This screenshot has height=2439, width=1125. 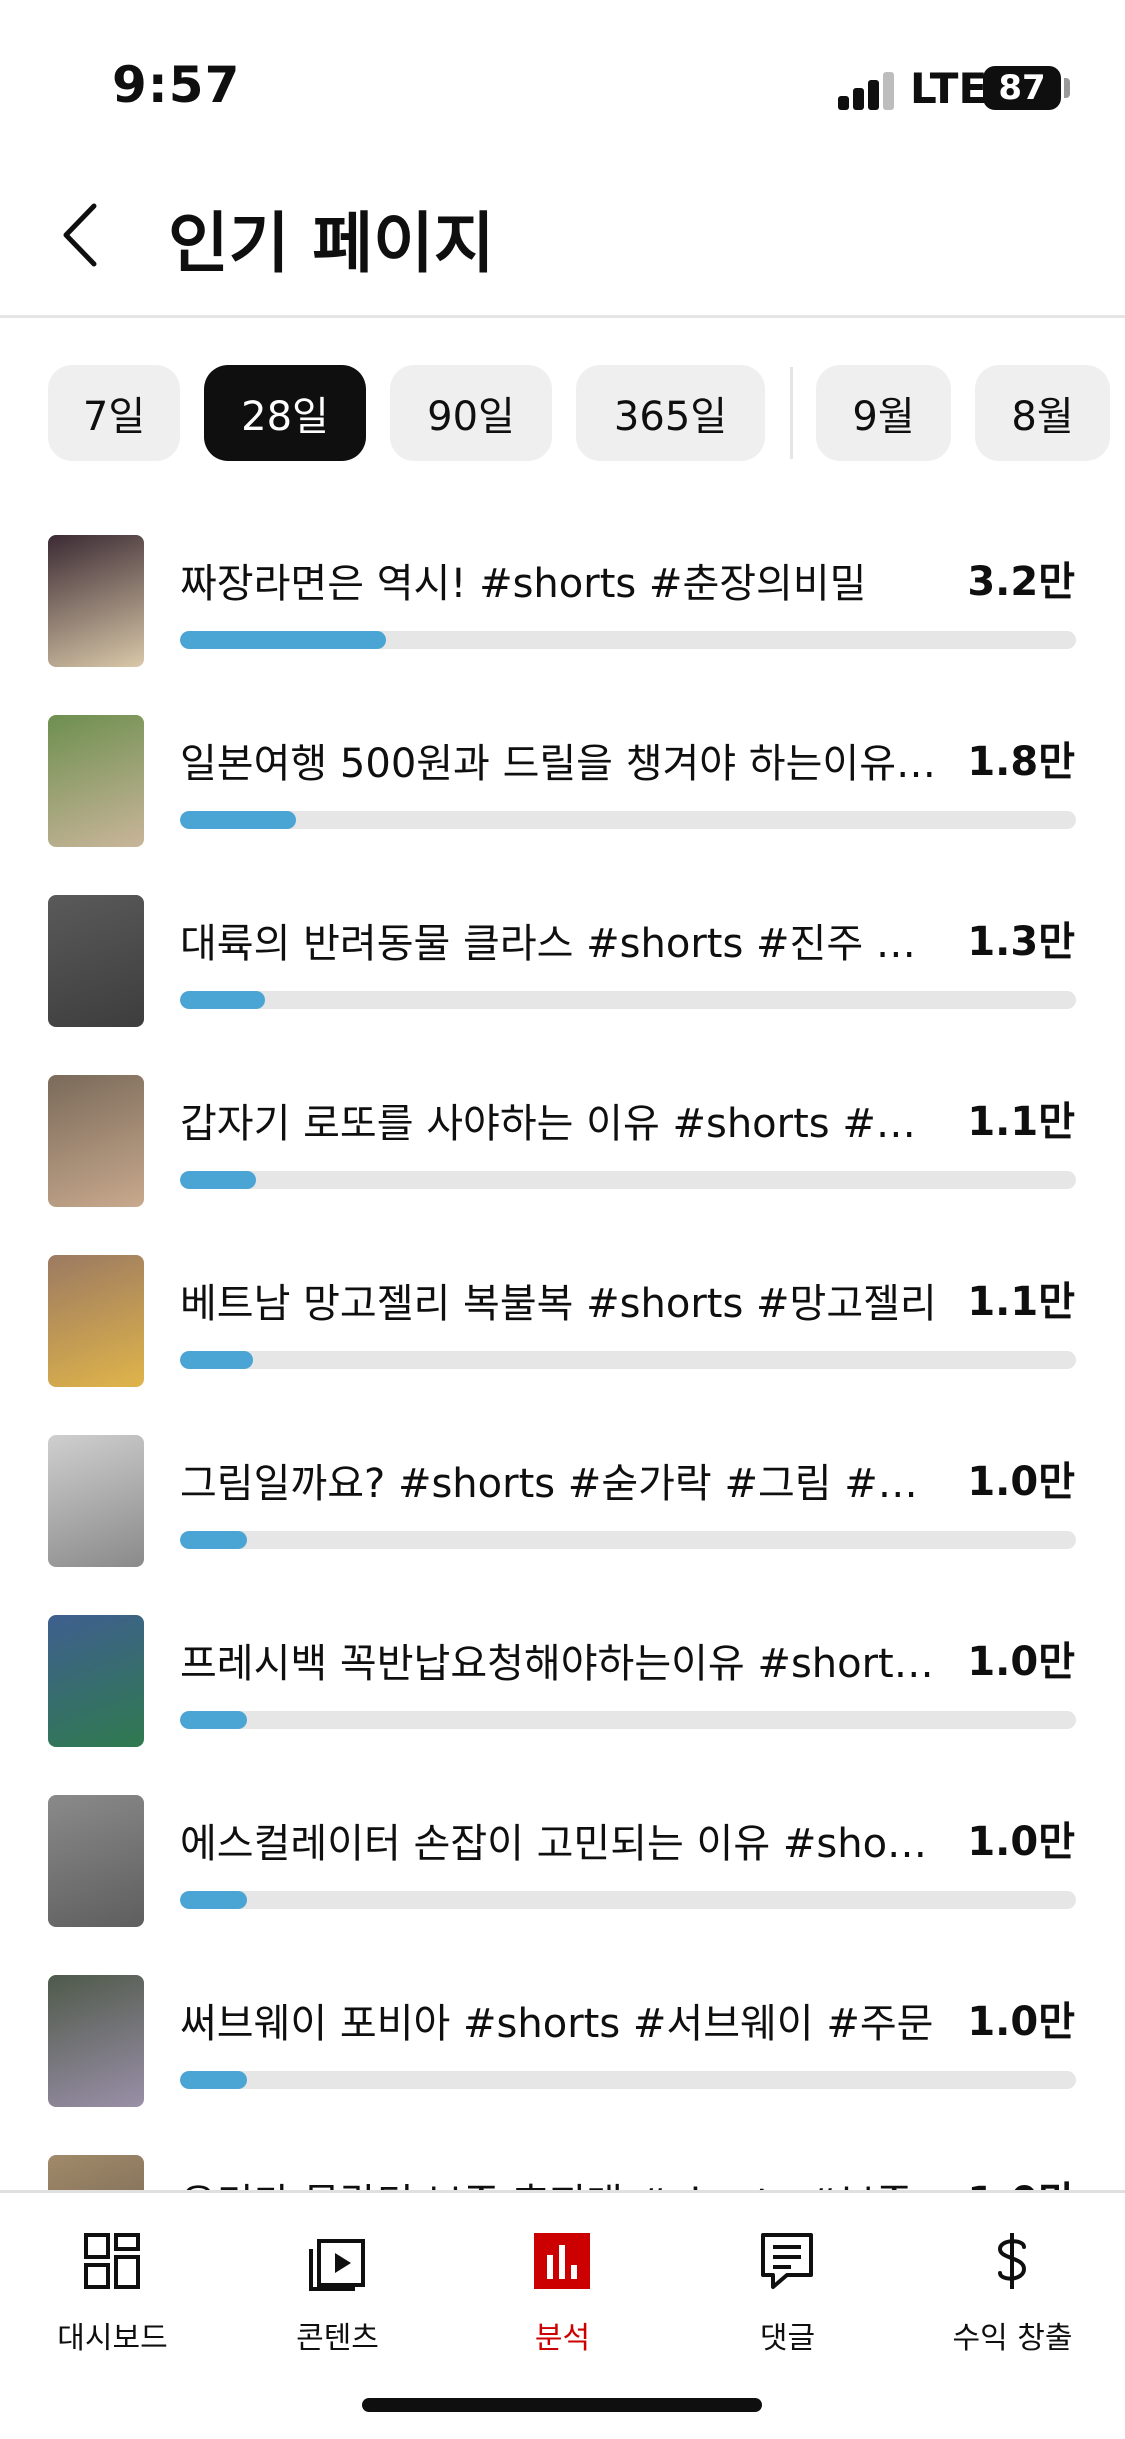 What do you see at coordinates (1042, 417) in the screenshot?
I see `filter-chip-label: 8월` at bounding box center [1042, 417].